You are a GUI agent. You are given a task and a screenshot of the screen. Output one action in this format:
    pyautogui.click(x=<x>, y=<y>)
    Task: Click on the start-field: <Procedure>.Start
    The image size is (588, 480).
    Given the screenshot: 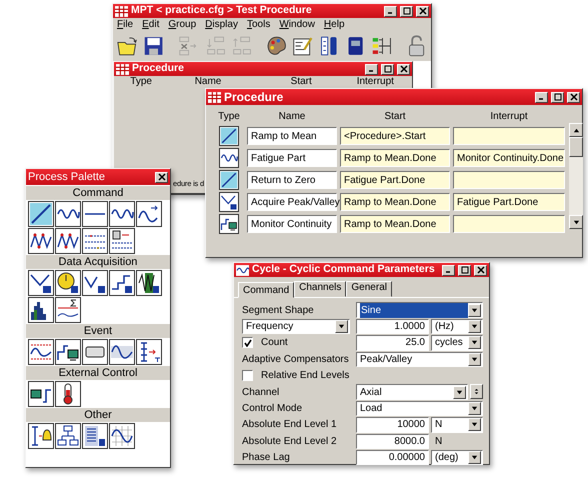 What is the action you would take?
    pyautogui.click(x=395, y=136)
    